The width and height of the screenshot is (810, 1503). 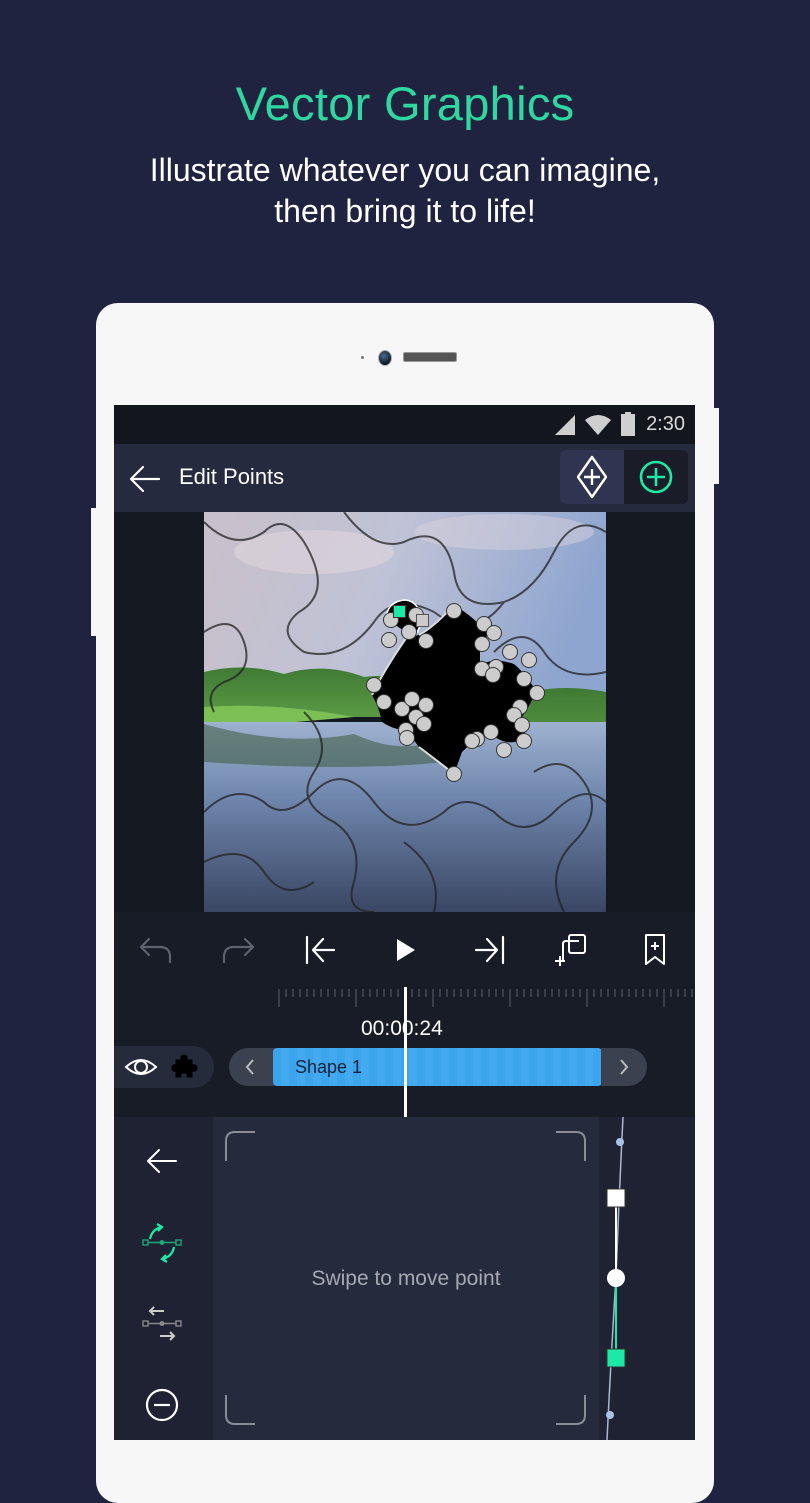 I want to click on remove-point-button, so click(x=162, y=1405).